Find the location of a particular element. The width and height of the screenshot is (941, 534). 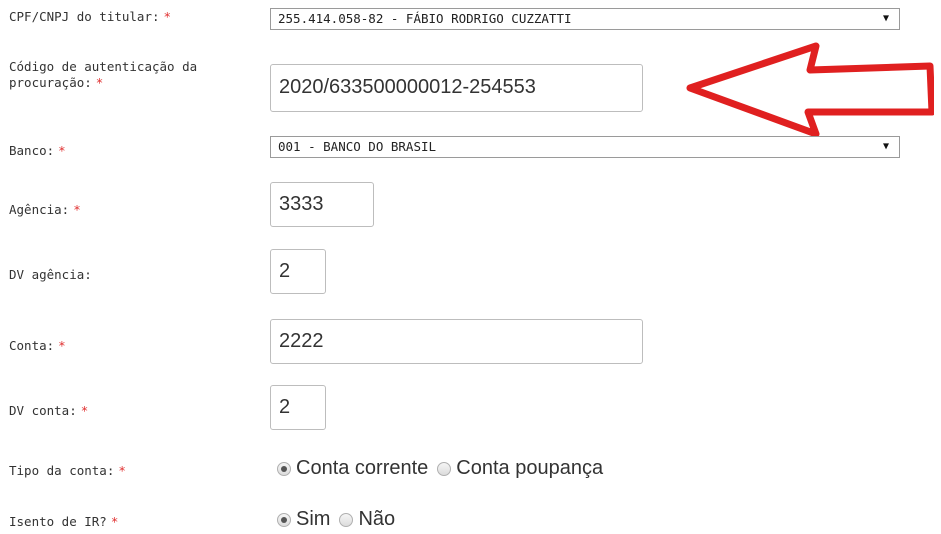

radio-option-sim: Sim is located at coordinates (303, 519).